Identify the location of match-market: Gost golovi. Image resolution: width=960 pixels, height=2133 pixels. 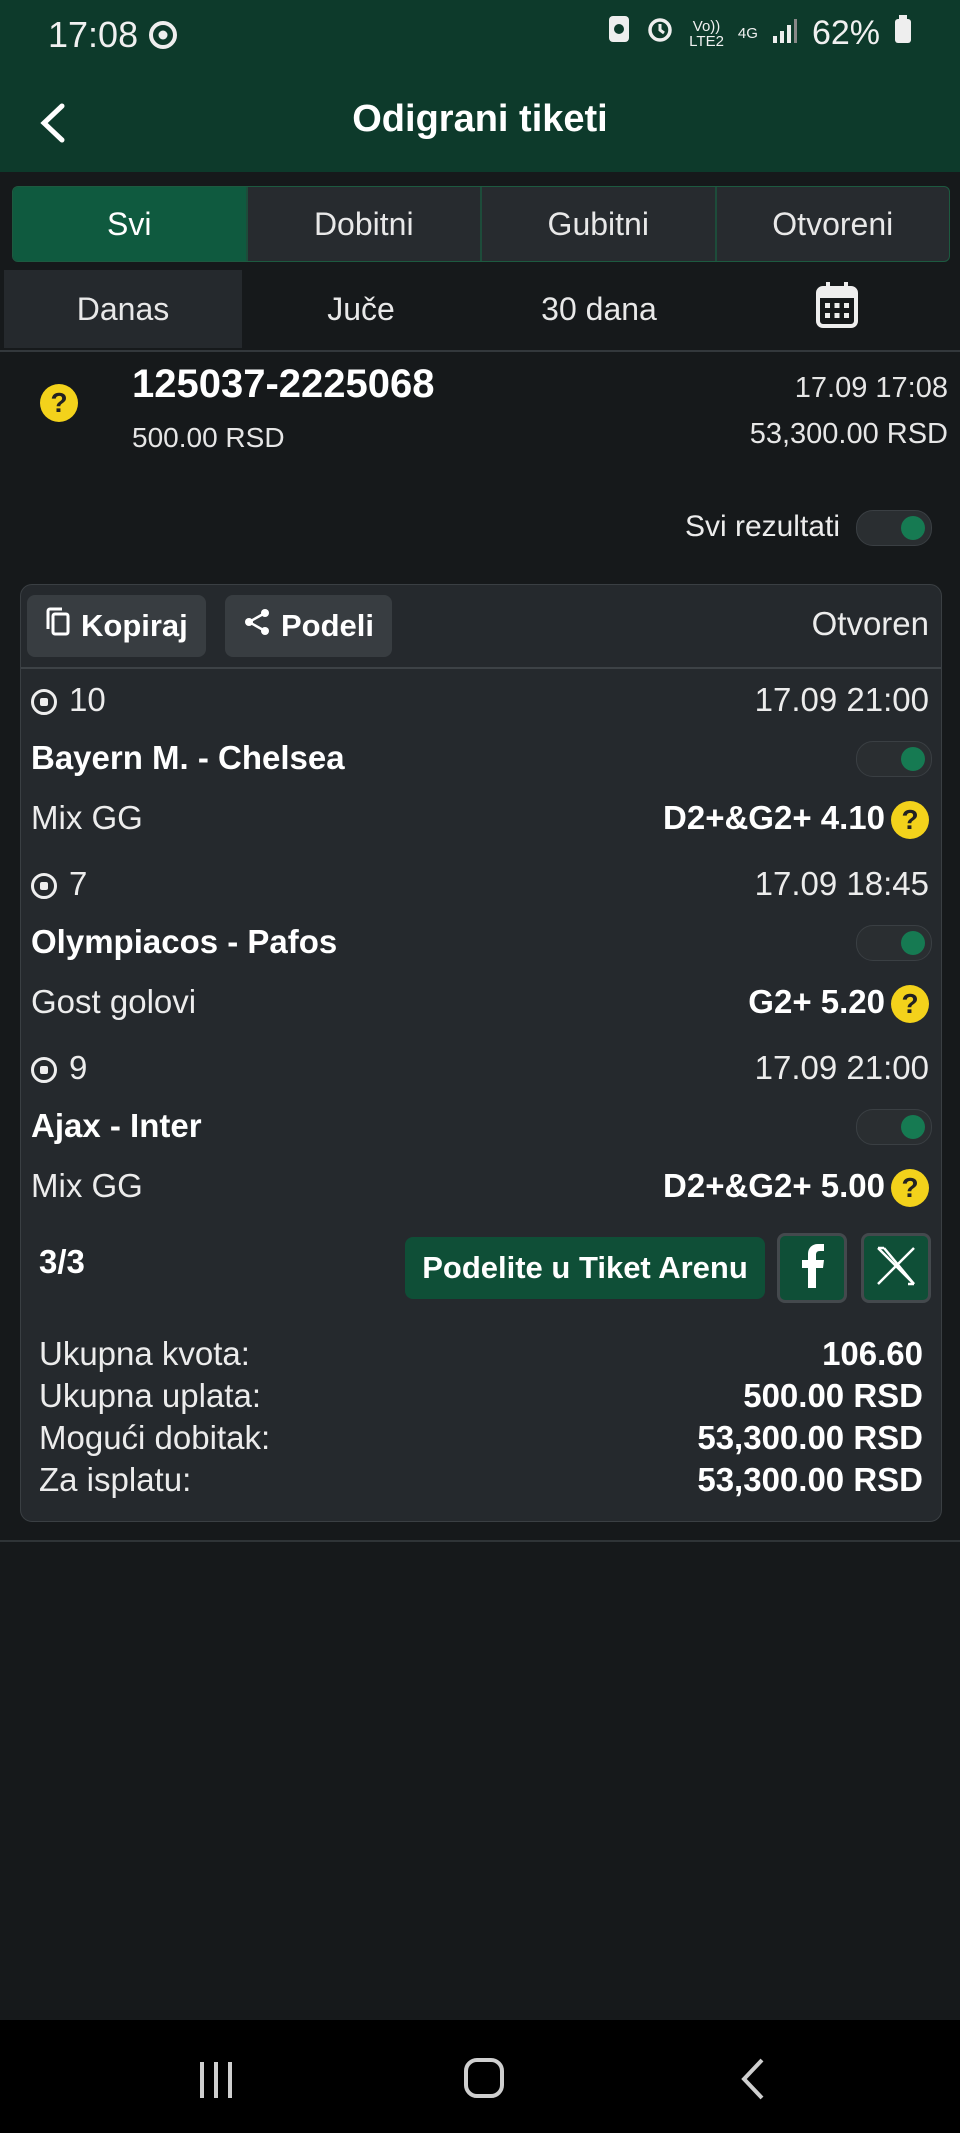
(114, 1001).